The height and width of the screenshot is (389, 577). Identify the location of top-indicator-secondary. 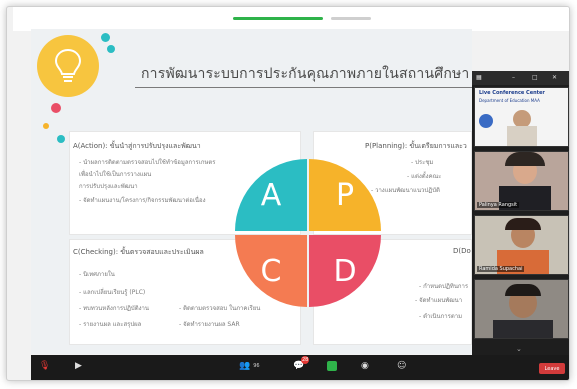
(351, 18).